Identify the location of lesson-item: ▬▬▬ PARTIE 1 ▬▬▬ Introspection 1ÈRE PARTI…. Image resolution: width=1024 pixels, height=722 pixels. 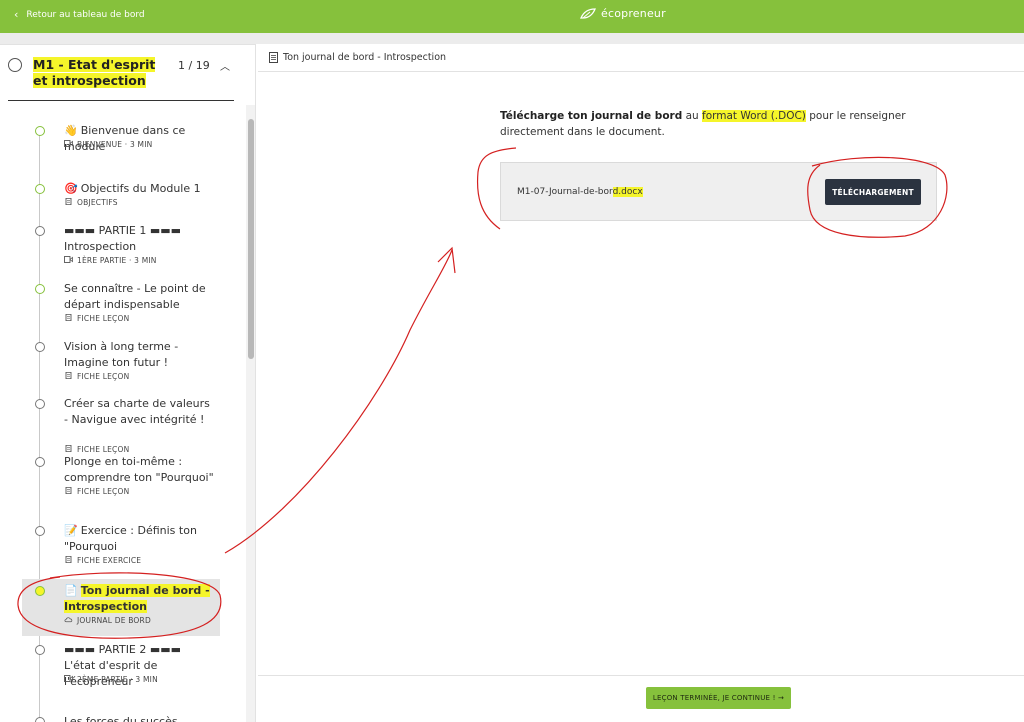
(121, 245).